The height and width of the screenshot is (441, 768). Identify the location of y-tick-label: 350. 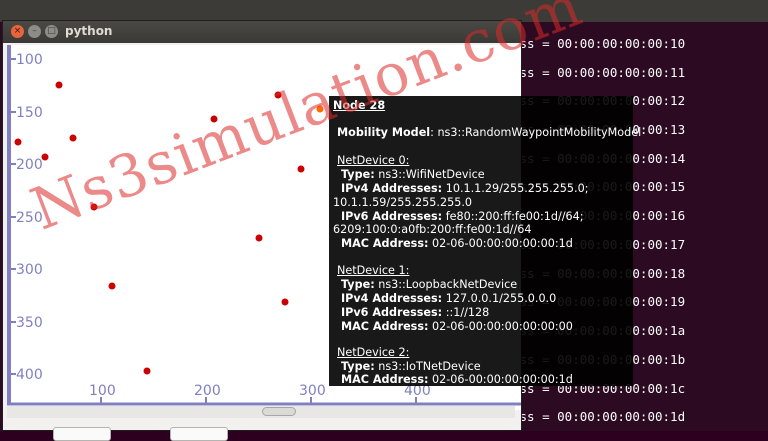
(29, 323).